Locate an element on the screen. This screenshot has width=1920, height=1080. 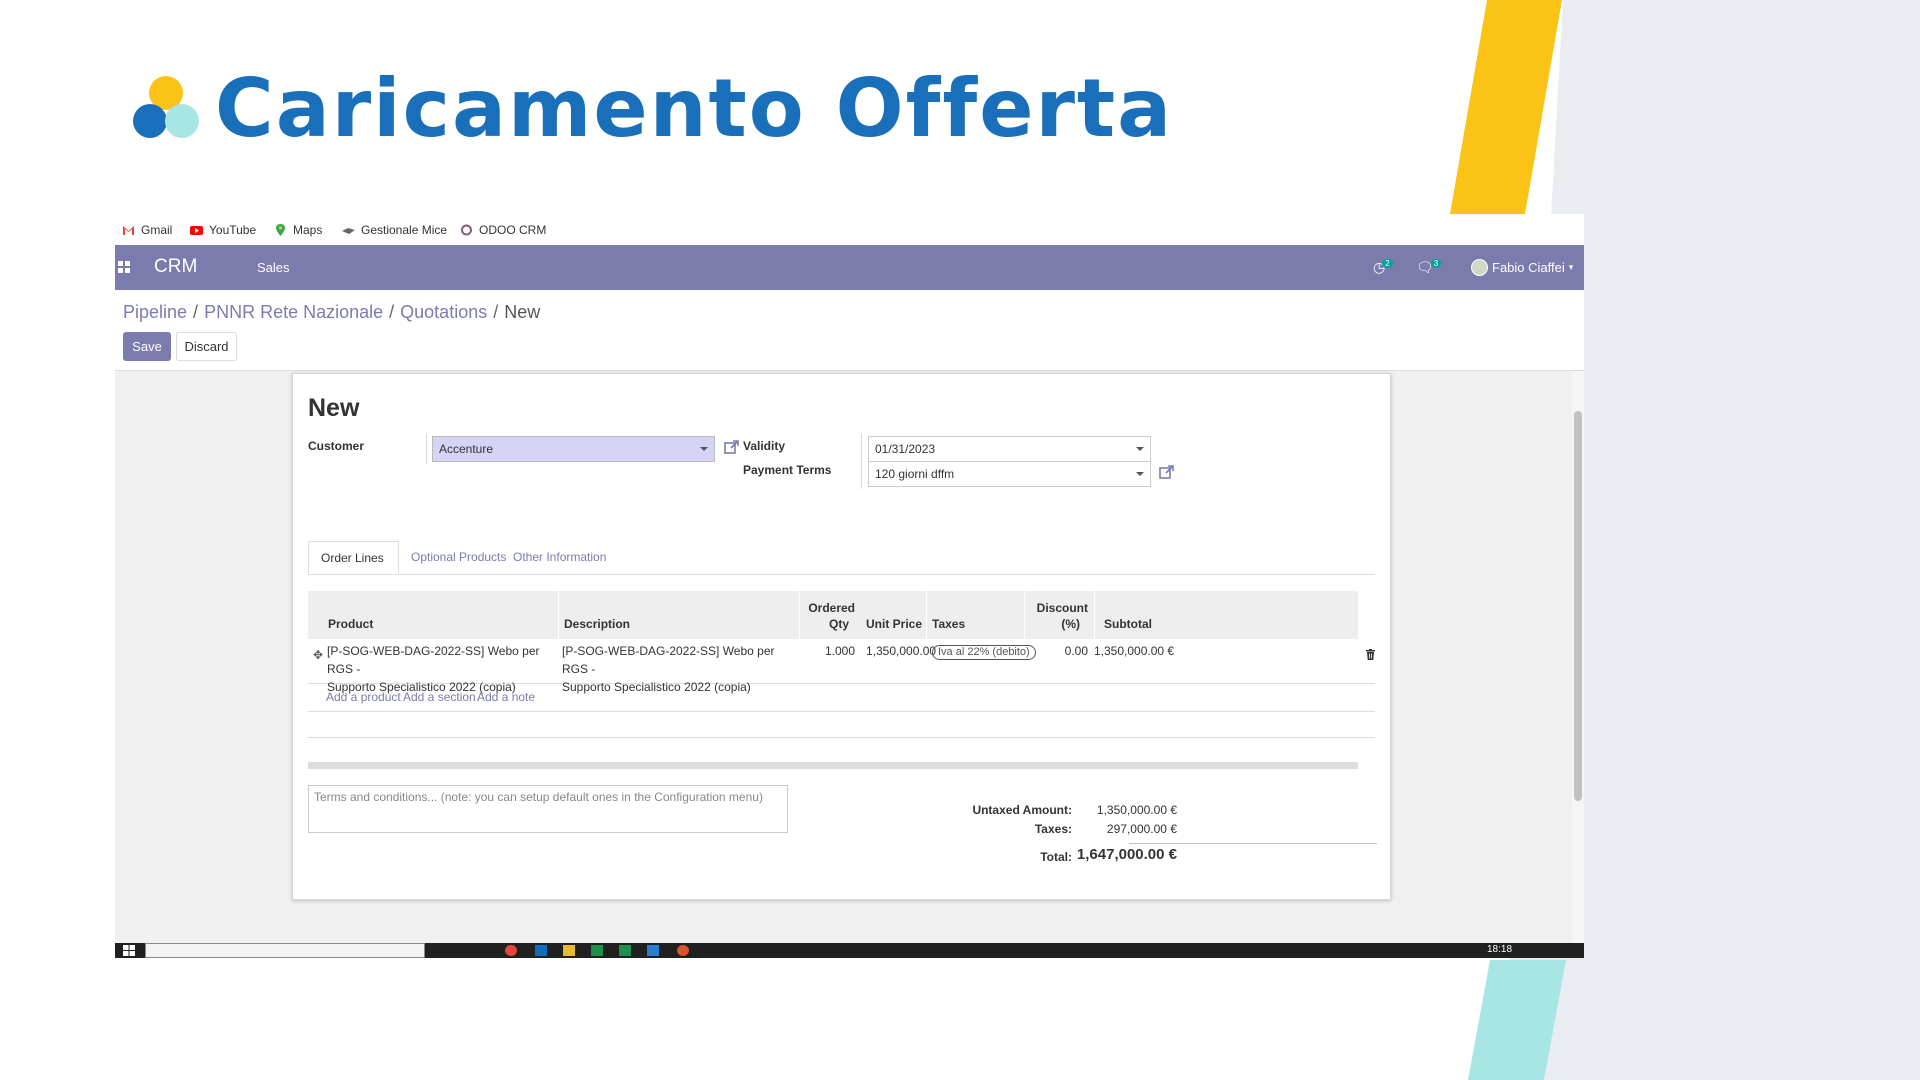
save-button: Save is located at coordinates (147, 346).